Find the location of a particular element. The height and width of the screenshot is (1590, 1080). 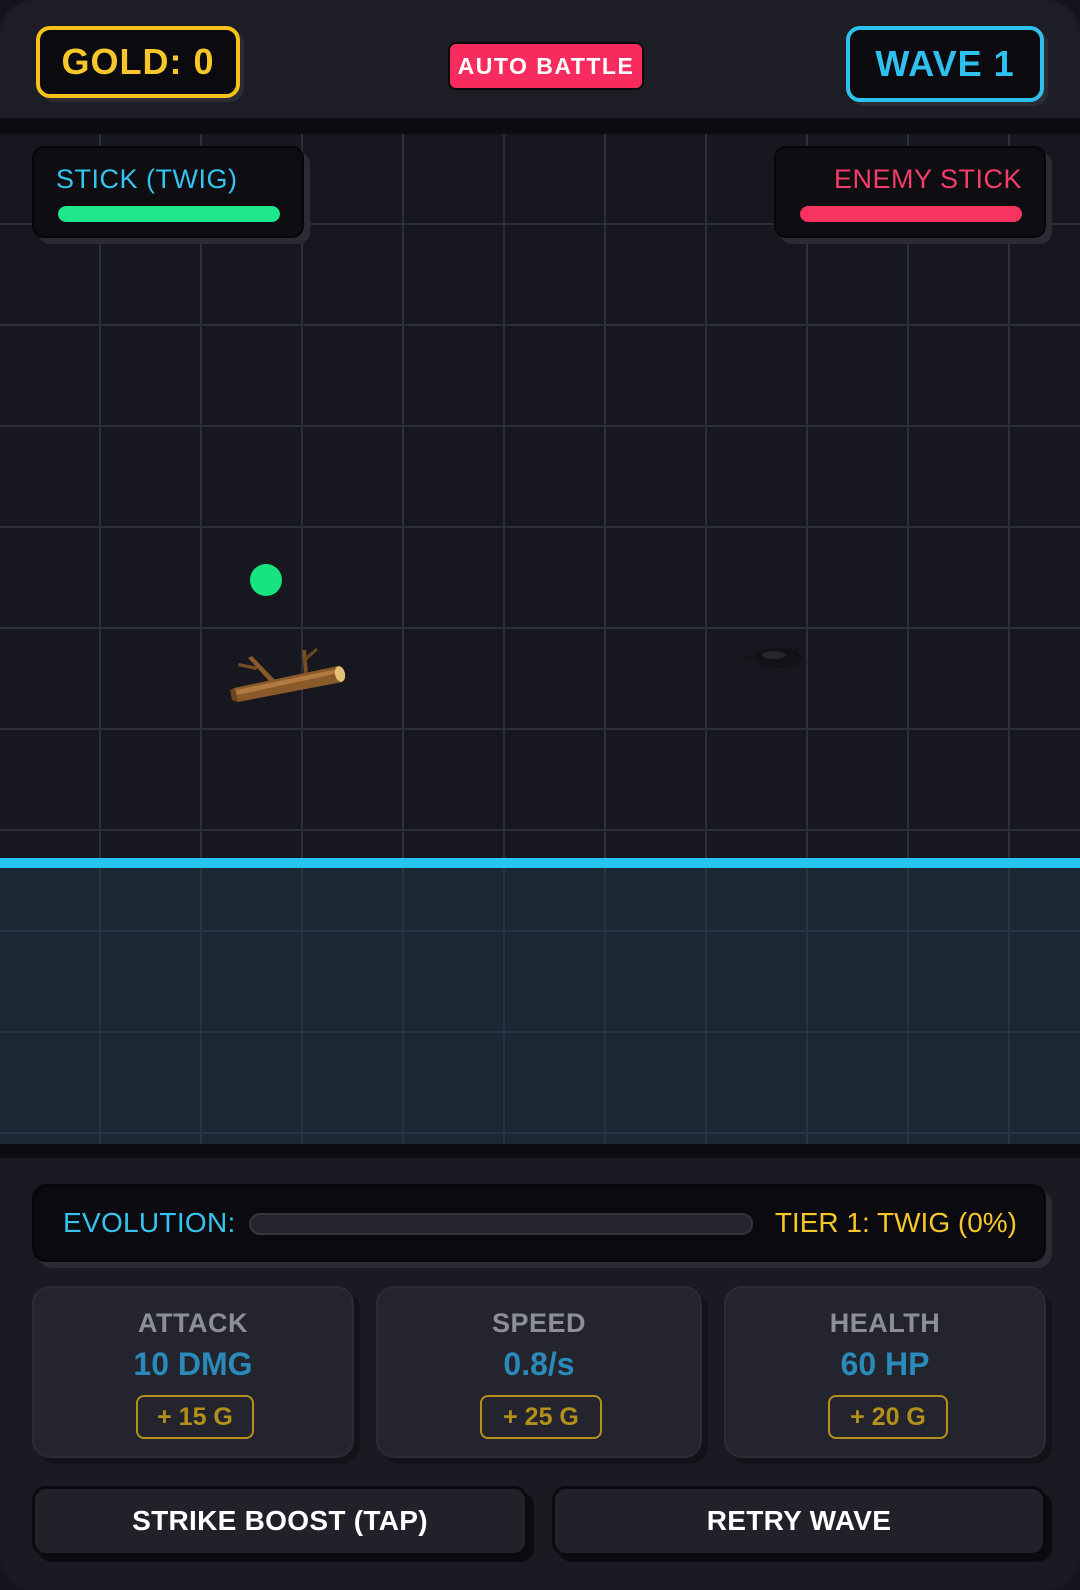

enemy-status-card: ENEMY STICK is located at coordinates (910, 192).